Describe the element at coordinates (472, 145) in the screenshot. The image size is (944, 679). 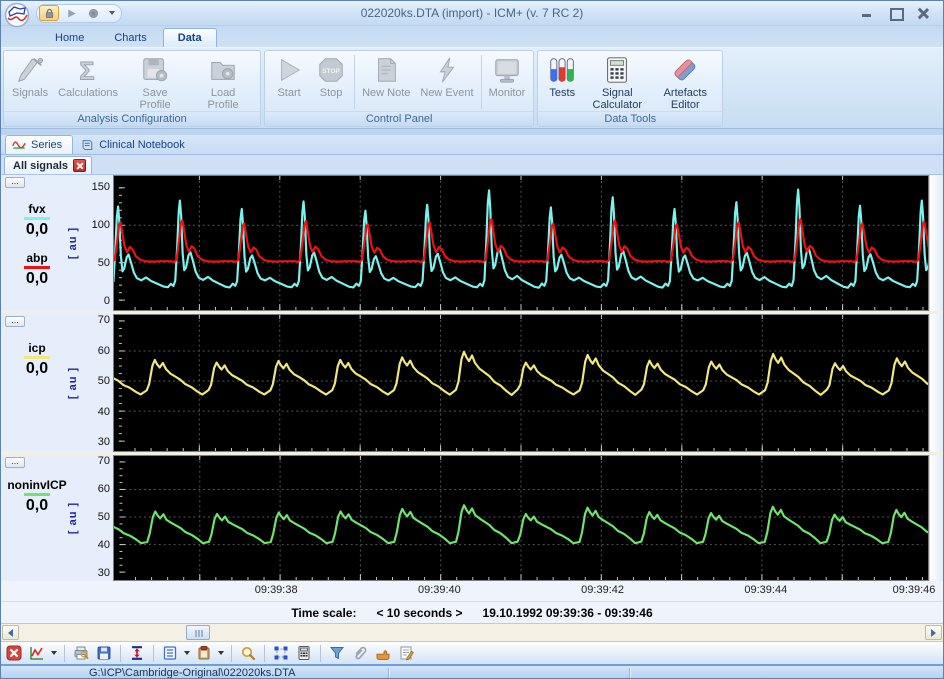
I see `view-tab-bar: Series Clinical Notebook` at that location.